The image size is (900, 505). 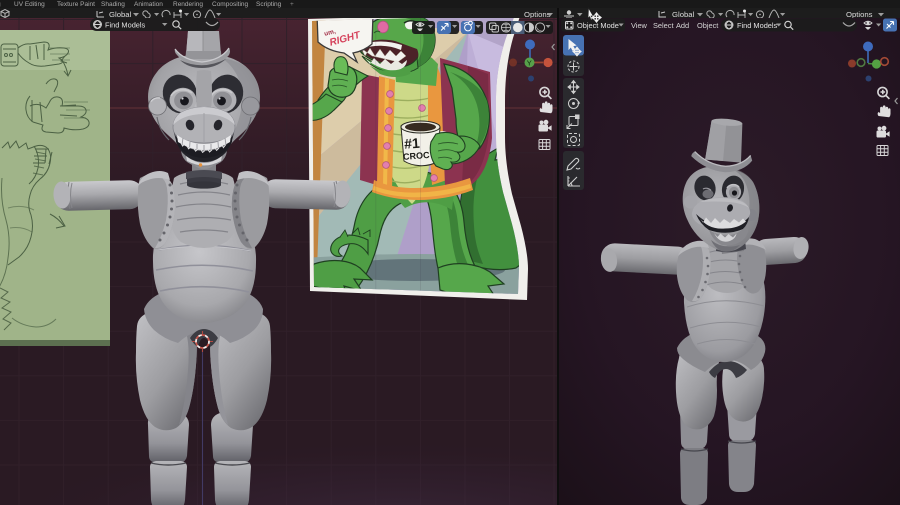 What do you see at coordinates (412, 143) in the screenshot?
I see `svg-text: #1` at bounding box center [412, 143].